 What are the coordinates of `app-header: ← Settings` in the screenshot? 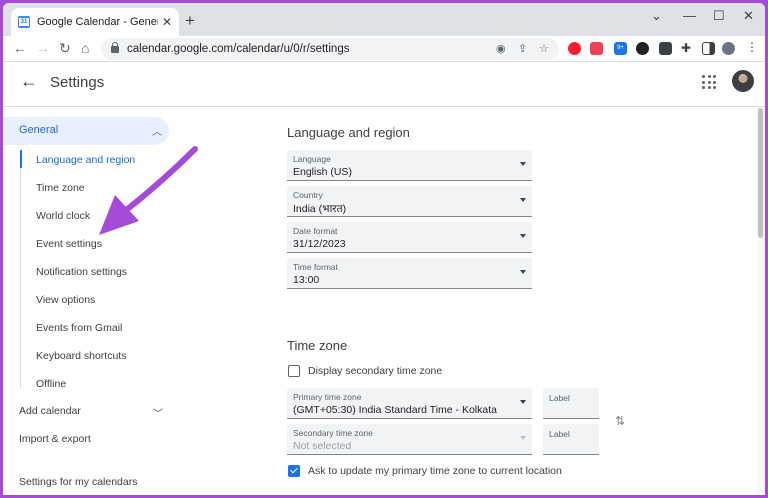 It's located at (384, 85).